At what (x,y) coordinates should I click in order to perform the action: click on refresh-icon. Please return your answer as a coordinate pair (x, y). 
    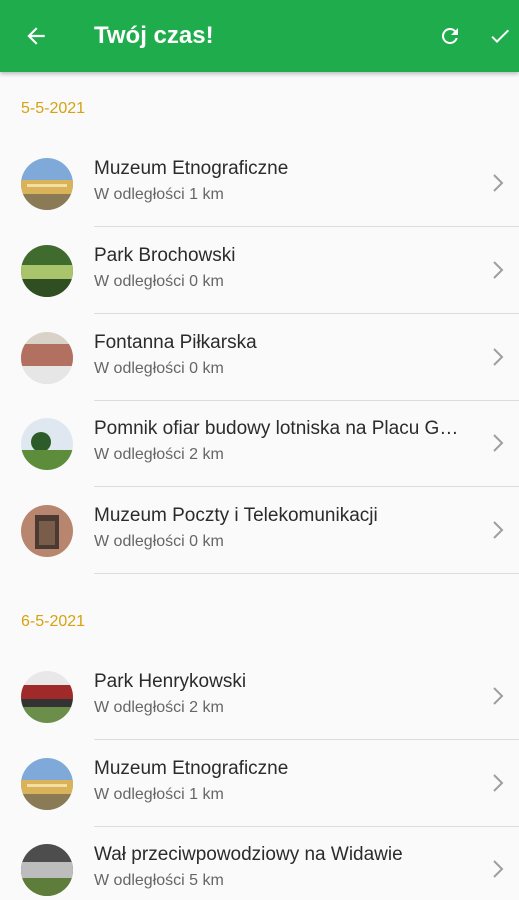
    Looking at the image, I should click on (449, 35).